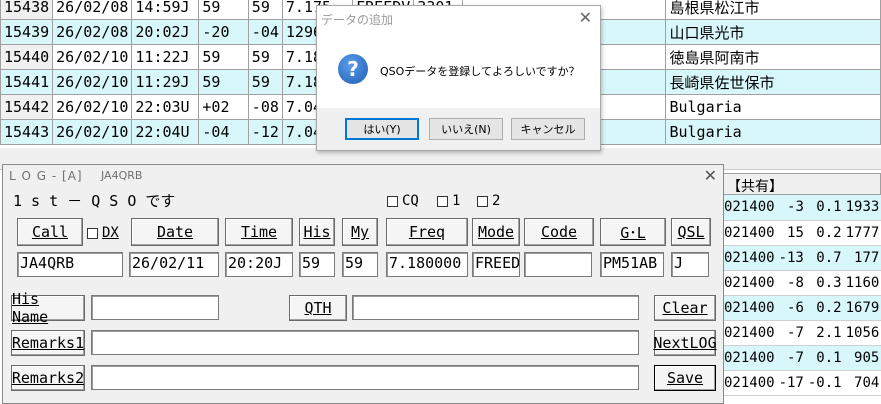 The height and width of the screenshot is (404, 881). Describe the element at coordinates (558, 264) in the screenshot. I see `code-field` at that location.